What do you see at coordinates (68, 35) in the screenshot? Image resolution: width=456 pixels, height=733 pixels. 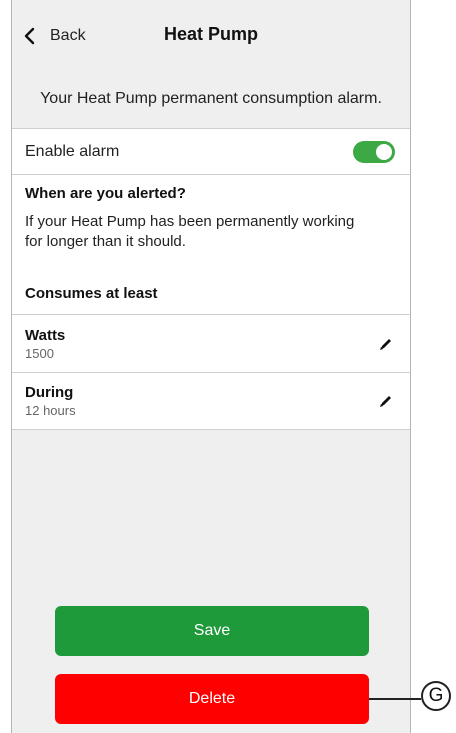 I see `back-label: Back` at bounding box center [68, 35].